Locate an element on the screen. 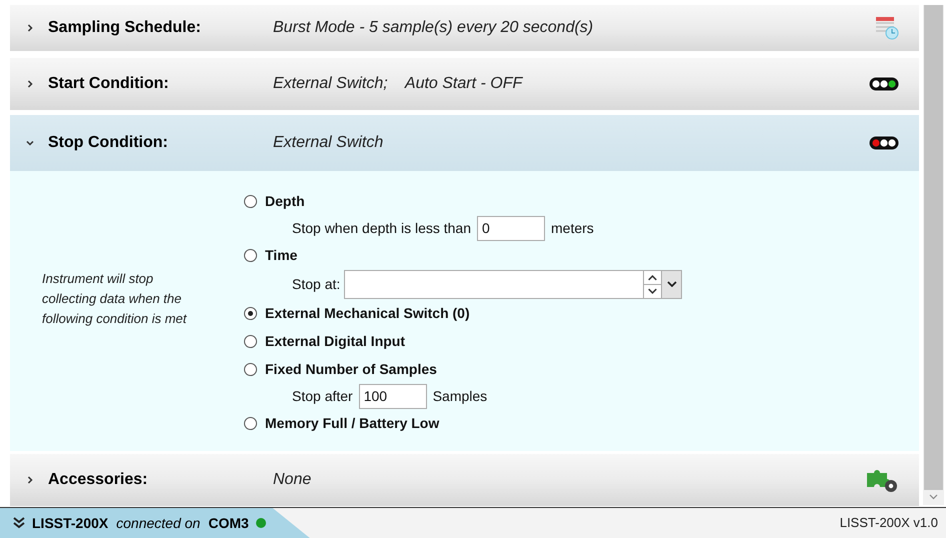 The width and height of the screenshot is (946, 538). datetime-field is located at coordinates (513, 284).